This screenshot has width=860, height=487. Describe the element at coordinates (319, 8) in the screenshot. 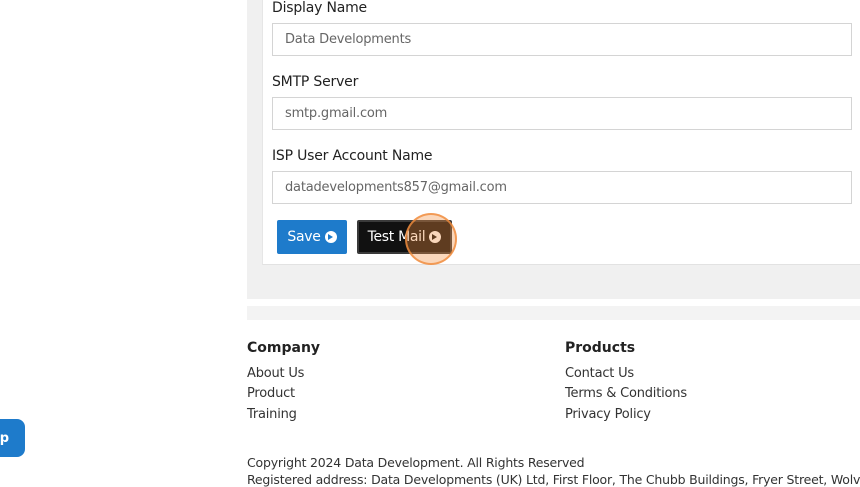

I see `display-name-label: Display Name` at that location.